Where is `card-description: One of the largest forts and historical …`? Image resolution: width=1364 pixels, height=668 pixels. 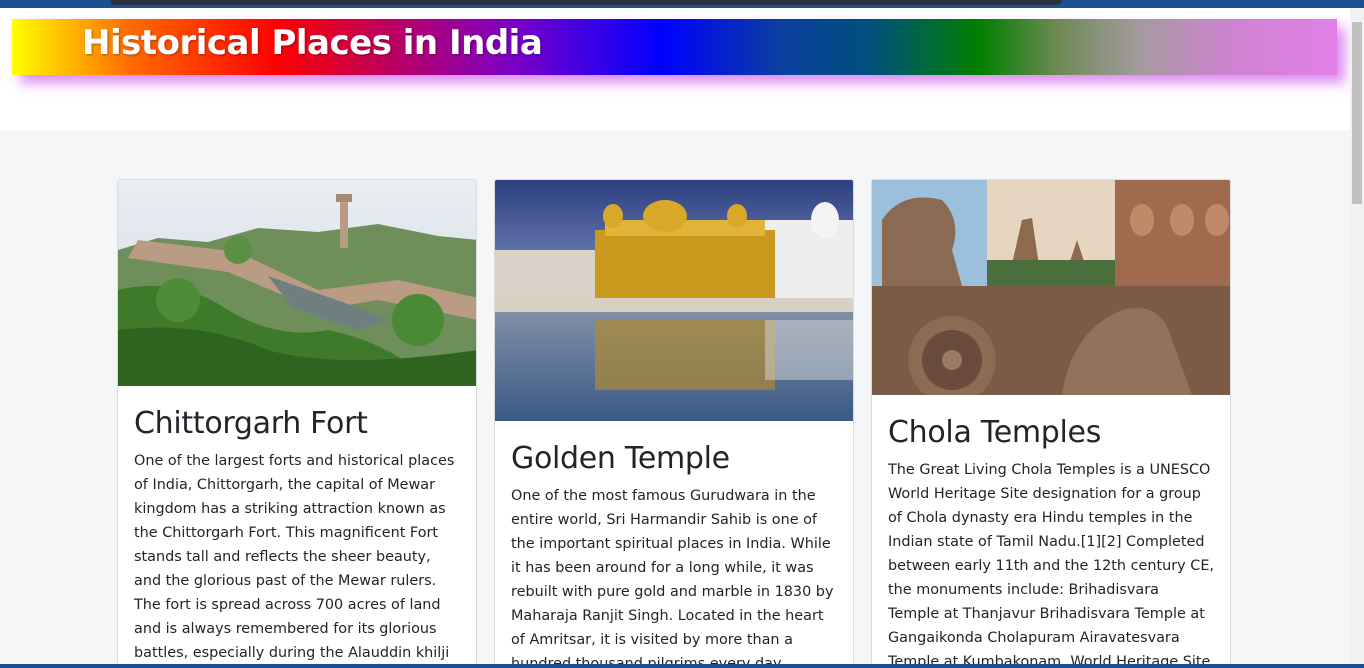
card-description: One of the largest forts and historical … is located at coordinates (294, 557).